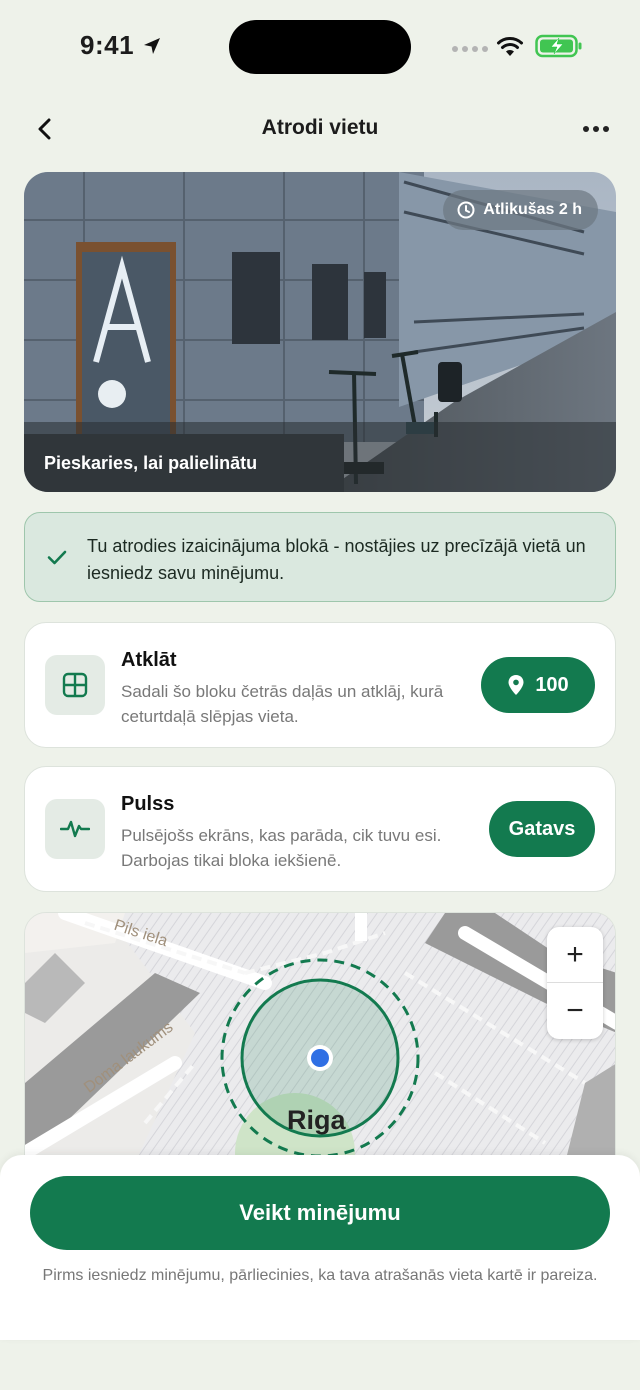 The width and height of the screenshot is (640, 1390). I want to click on photo-caption: Pieskaries, lai palielinātu, so click(151, 463).